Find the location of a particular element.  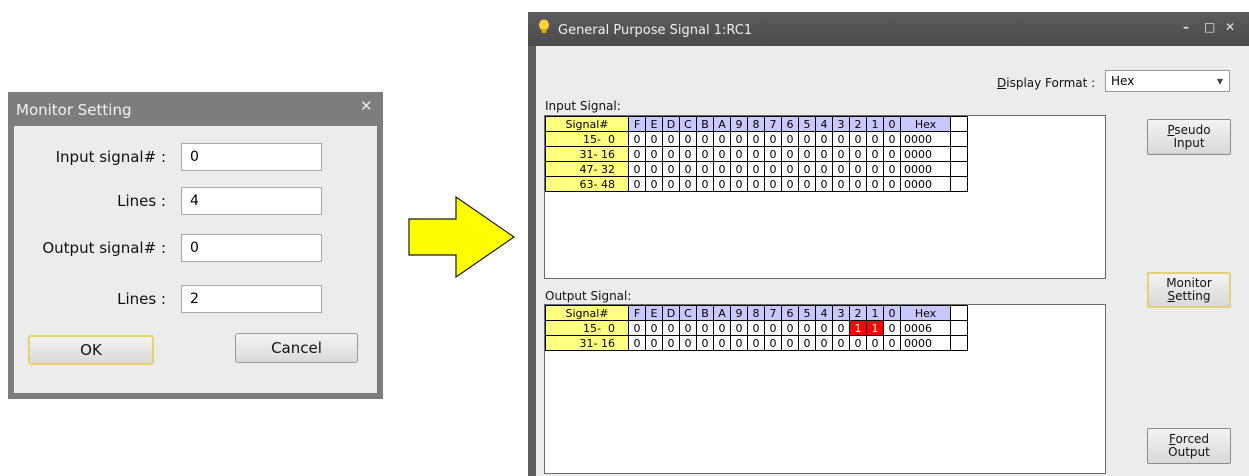

output-signal-field is located at coordinates (251, 248).